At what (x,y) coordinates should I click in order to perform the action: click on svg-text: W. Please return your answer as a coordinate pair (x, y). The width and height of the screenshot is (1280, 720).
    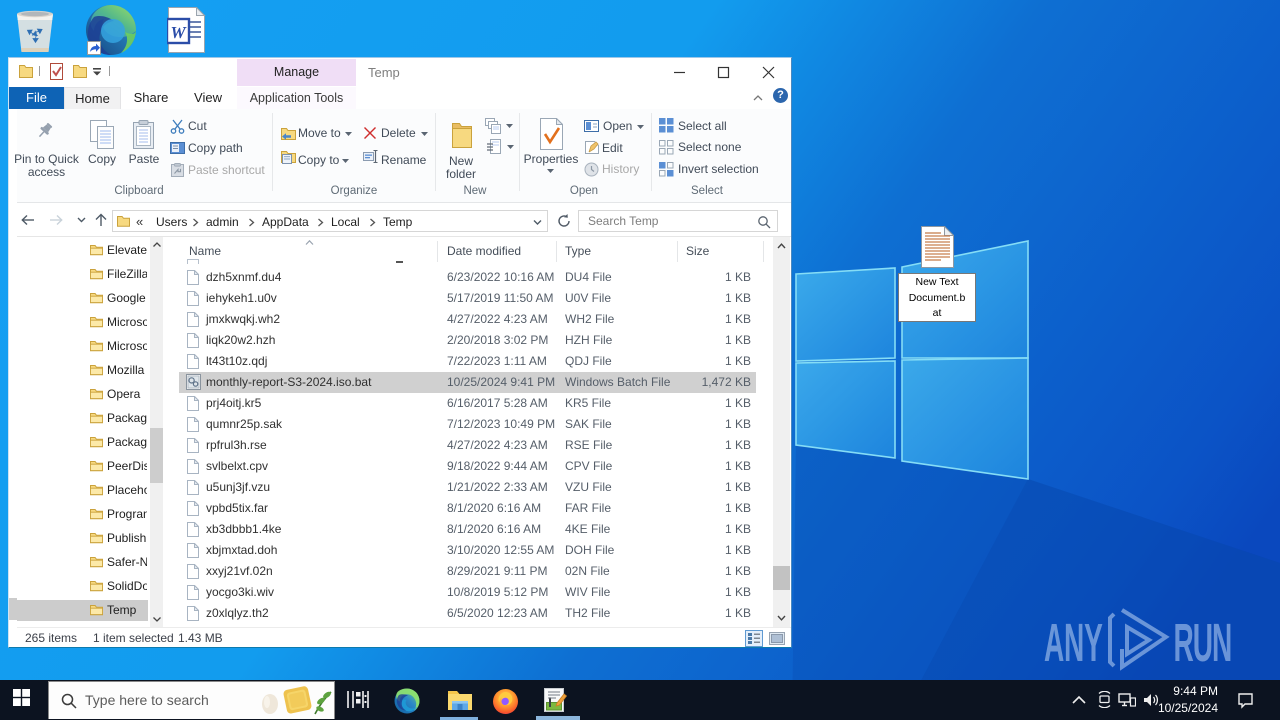
    Looking at the image, I should click on (178, 32).